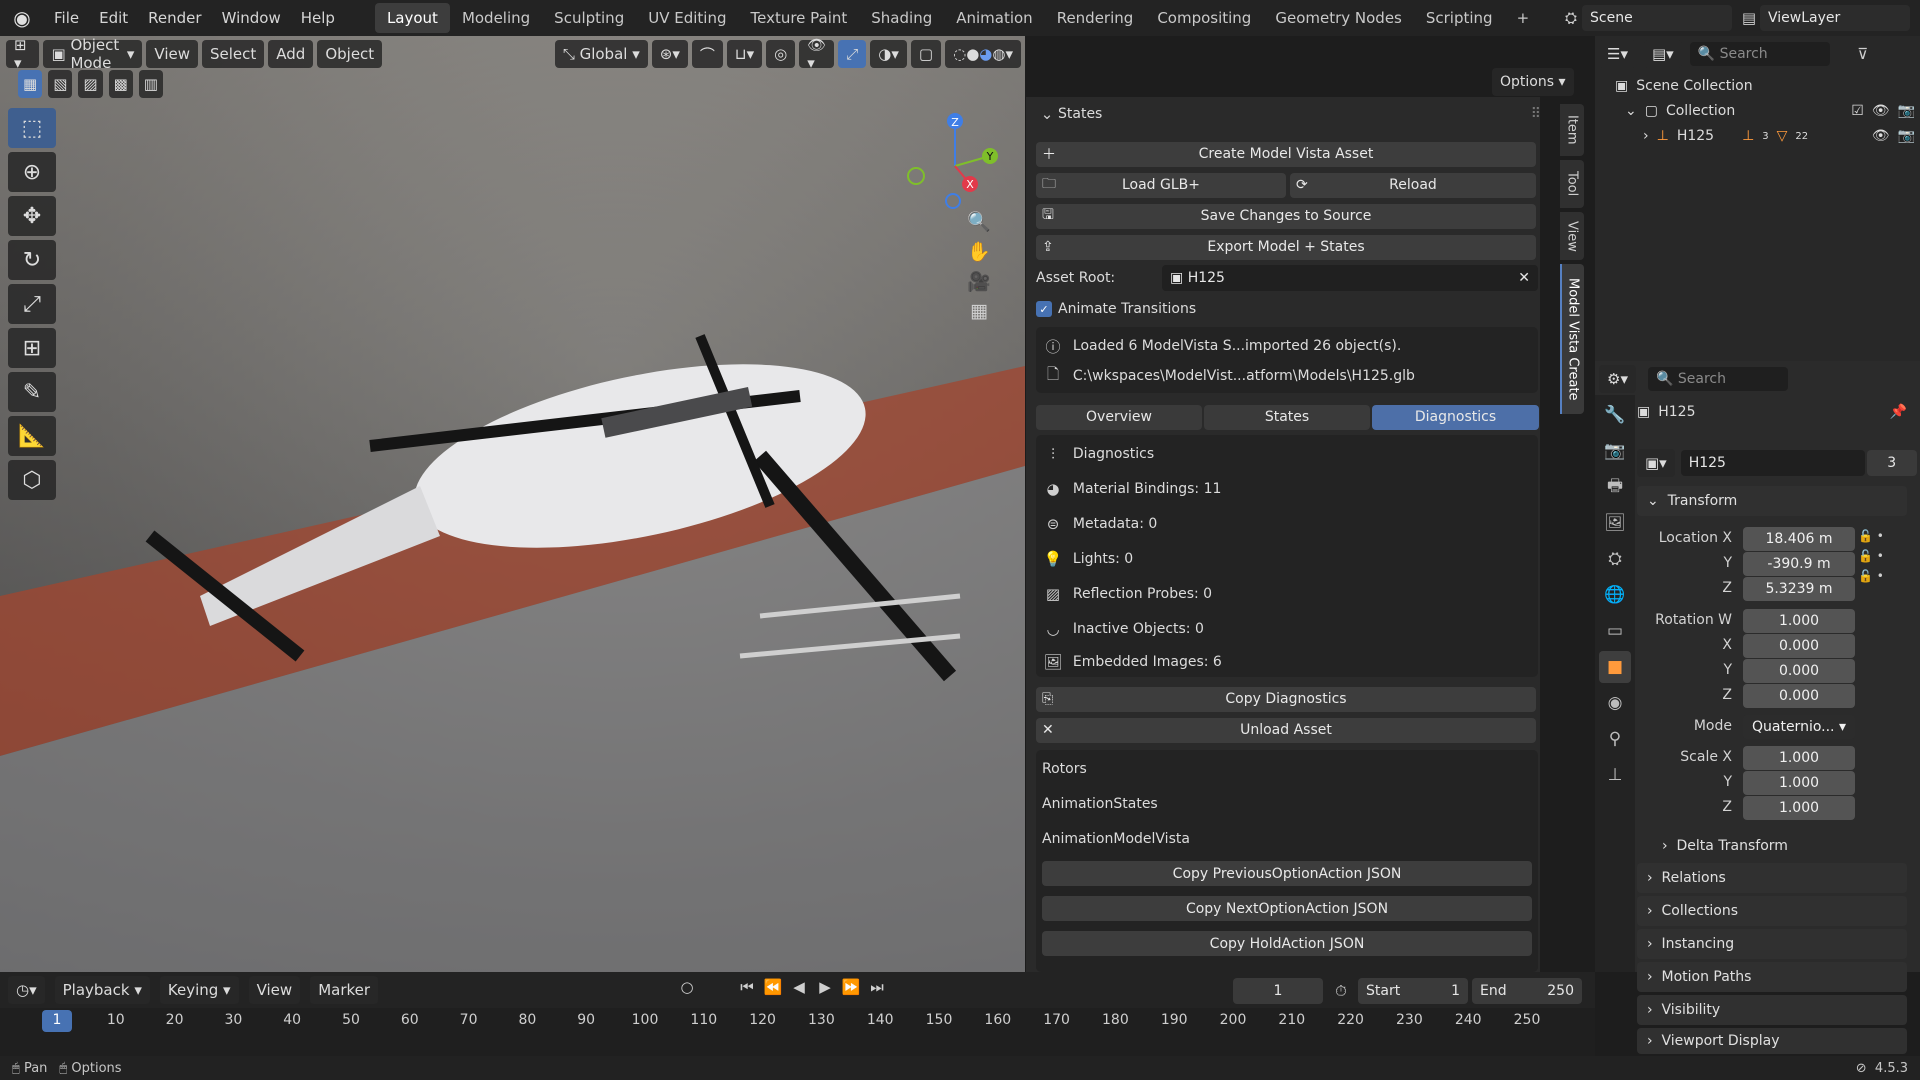  What do you see at coordinates (601, 54) in the screenshot?
I see `transform-orientation-dropdown: ⤡ Global ▾` at bounding box center [601, 54].